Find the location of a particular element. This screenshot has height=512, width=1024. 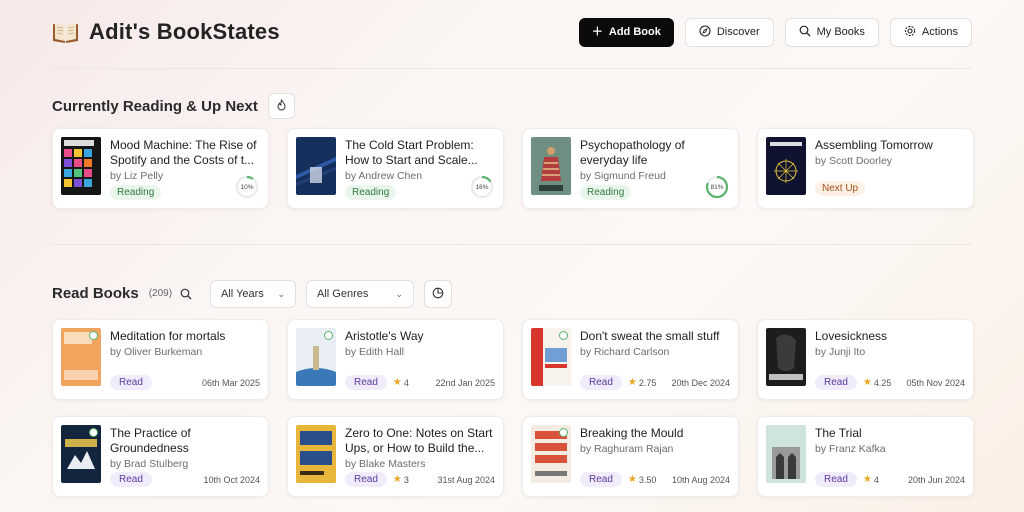

add-book-button: ＋ Add Book is located at coordinates (626, 32).